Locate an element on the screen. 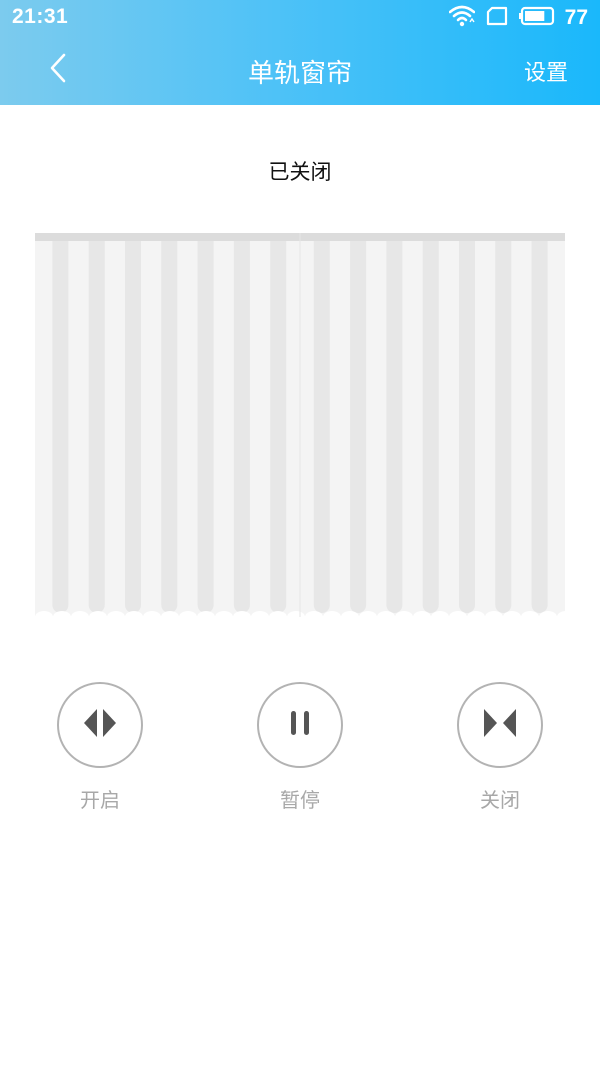 Image resolution: width=600 pixels, height=1067 pixels. pause-button is located at coordinates (300, 725).